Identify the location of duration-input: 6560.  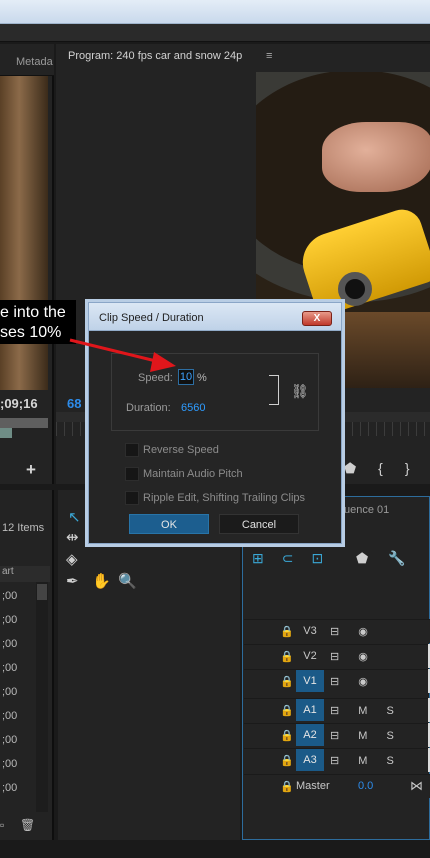
(193, 408).